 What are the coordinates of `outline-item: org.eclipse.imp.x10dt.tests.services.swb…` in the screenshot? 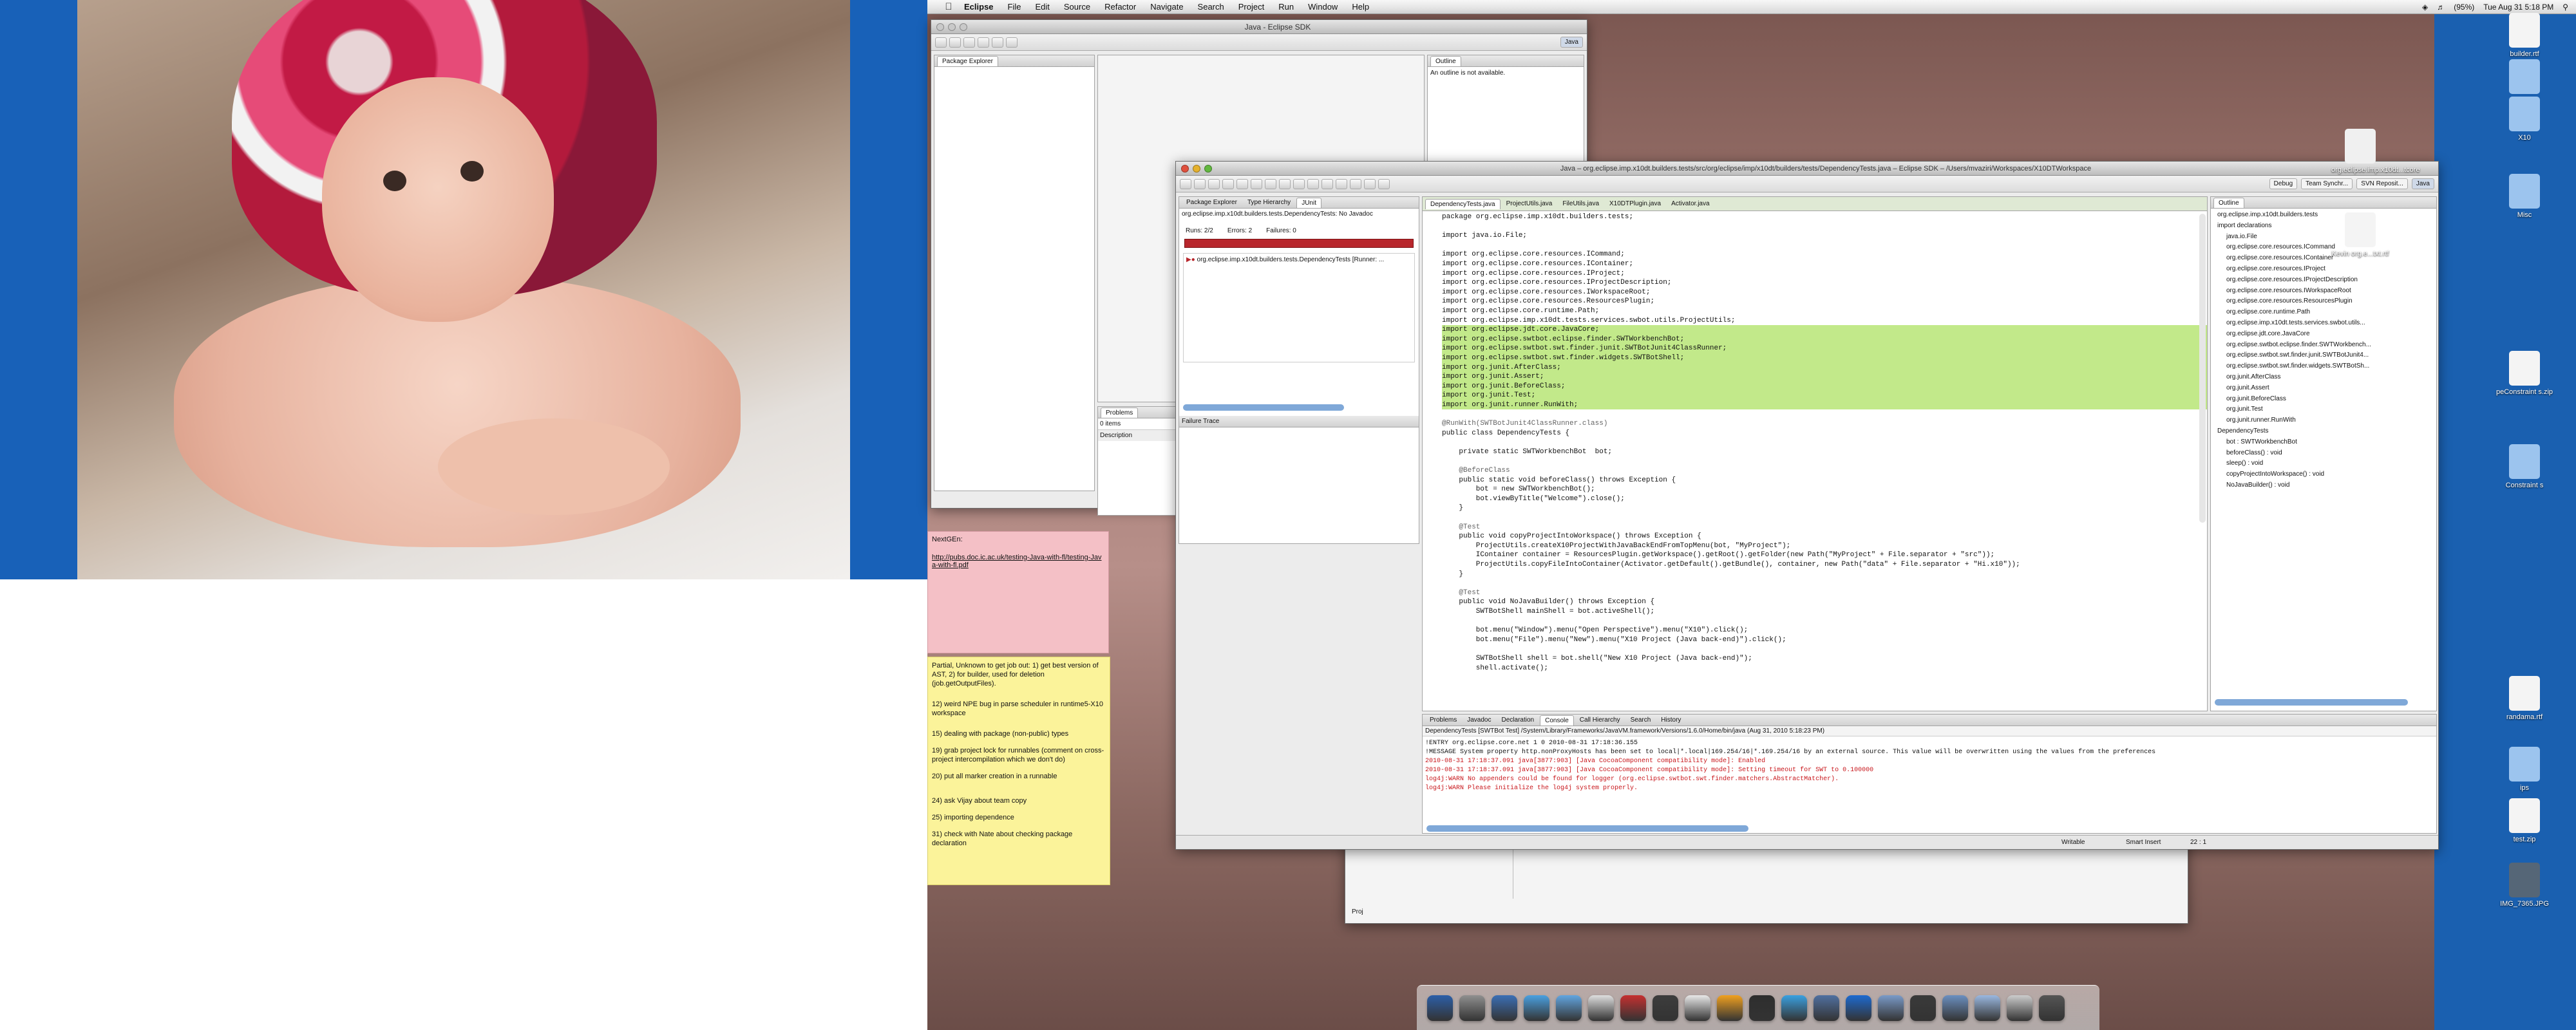 It's located at (2324, 323).